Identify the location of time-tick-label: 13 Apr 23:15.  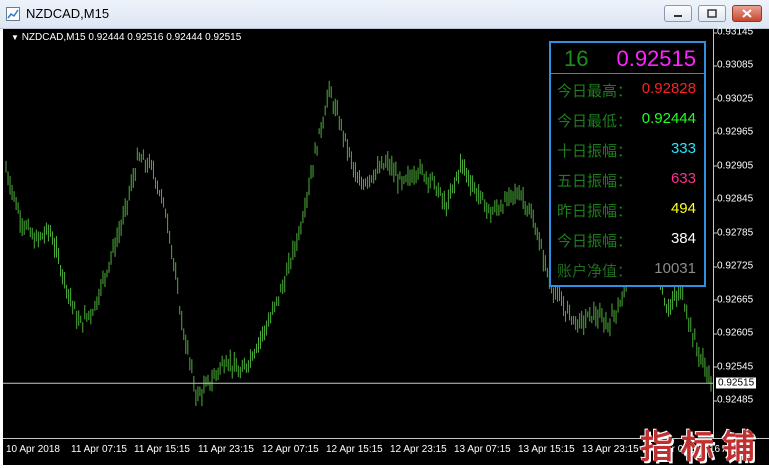
(610, 449).